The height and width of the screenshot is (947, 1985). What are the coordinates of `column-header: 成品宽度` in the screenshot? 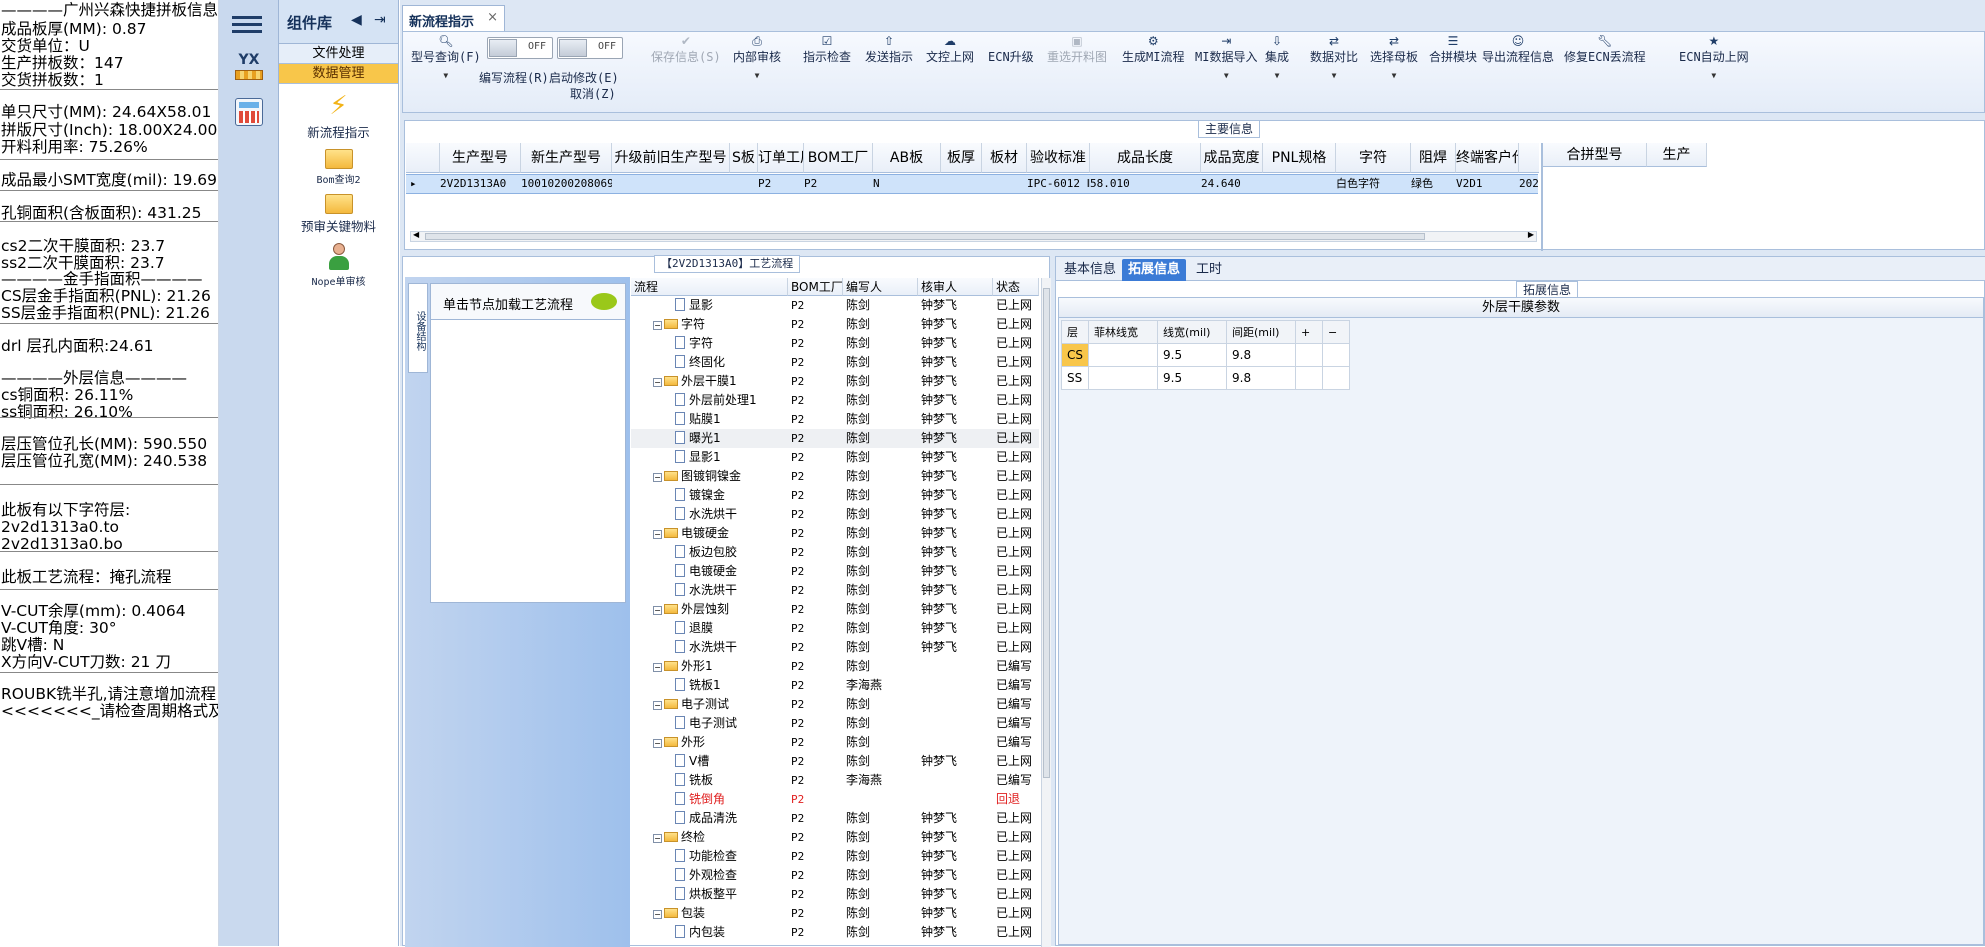 It's located at (1232, 158).